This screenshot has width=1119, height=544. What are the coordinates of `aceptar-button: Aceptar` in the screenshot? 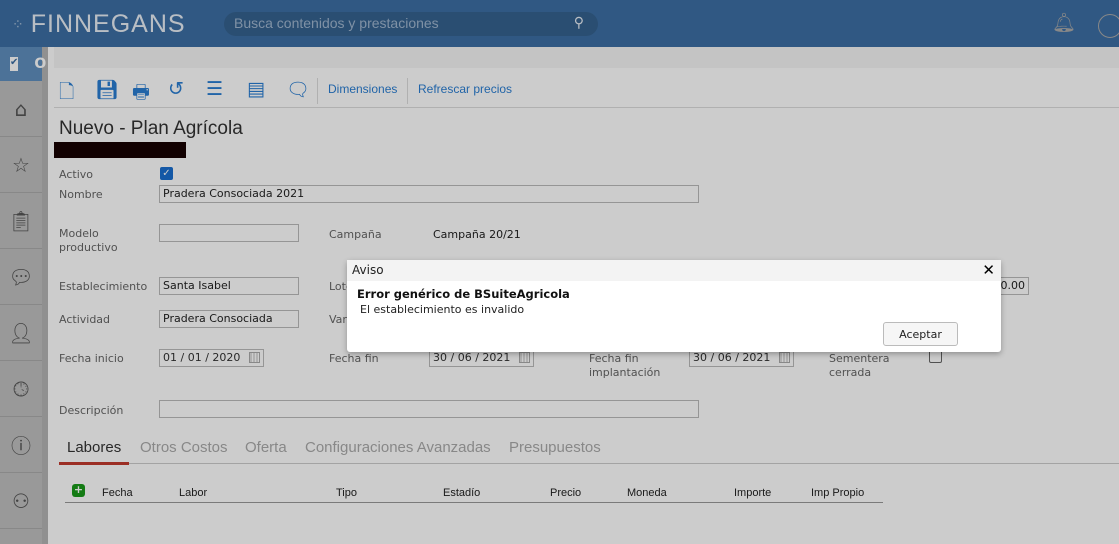 It's located at (920, 334).